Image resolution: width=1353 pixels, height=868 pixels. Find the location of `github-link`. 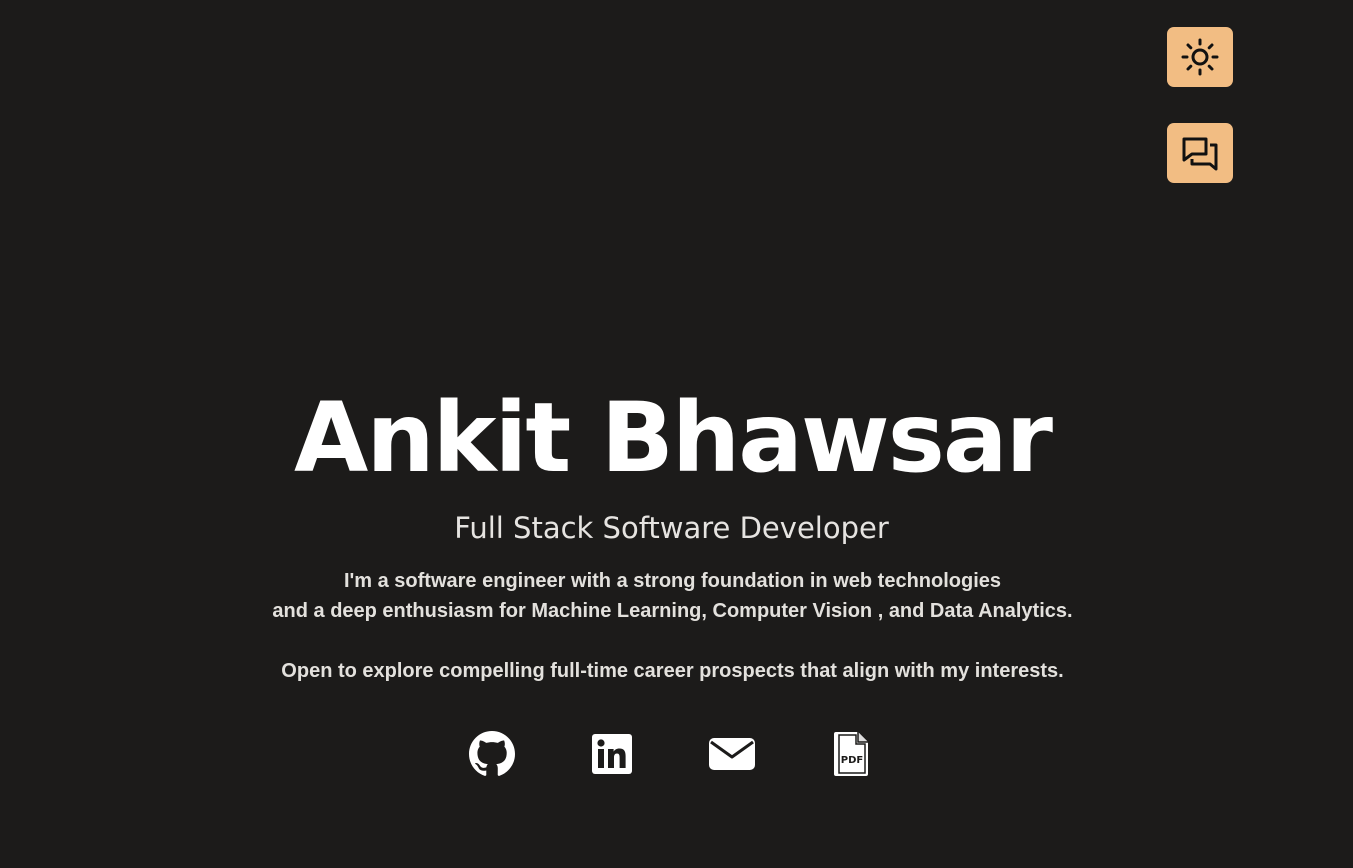

github-link is located at coordinates (492, 754).